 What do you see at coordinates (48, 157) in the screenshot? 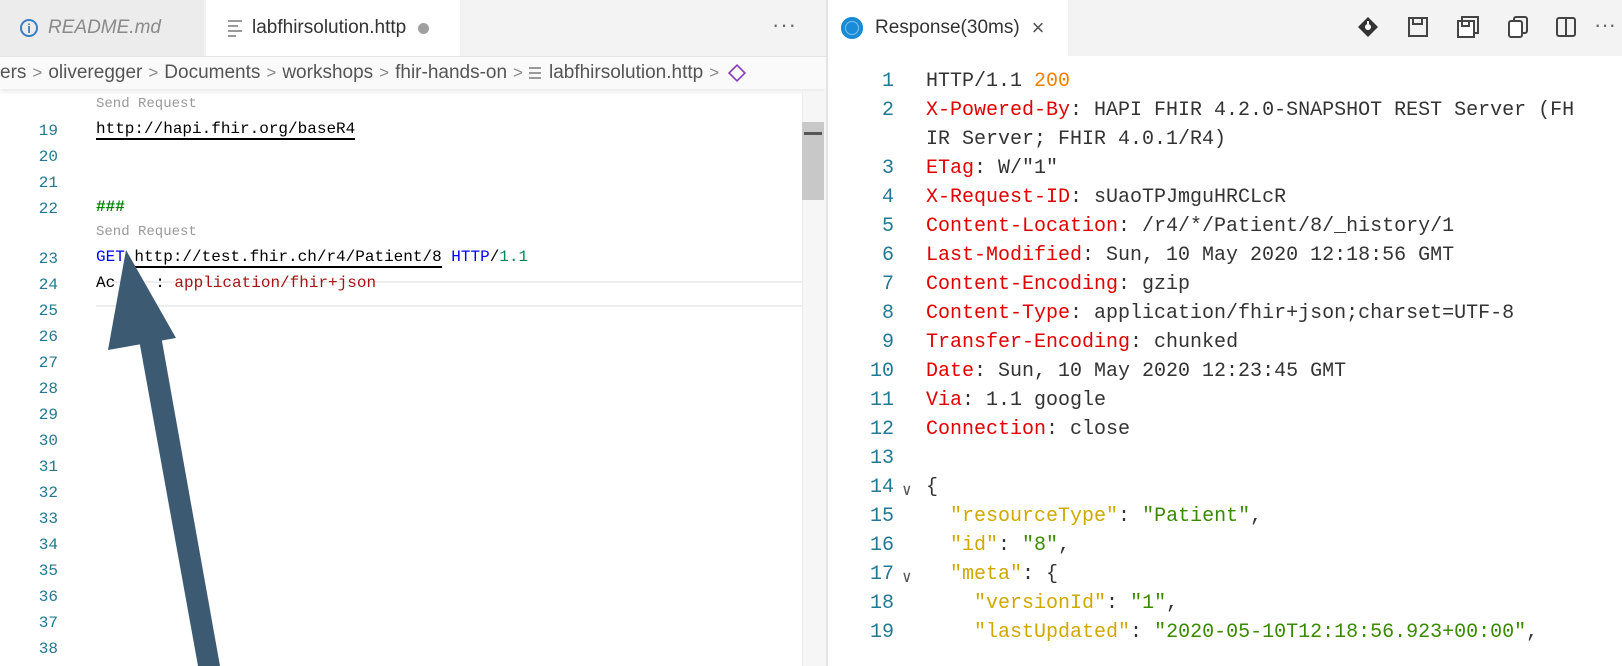
I see `line-number: 20` at bounding box center [48, 157].